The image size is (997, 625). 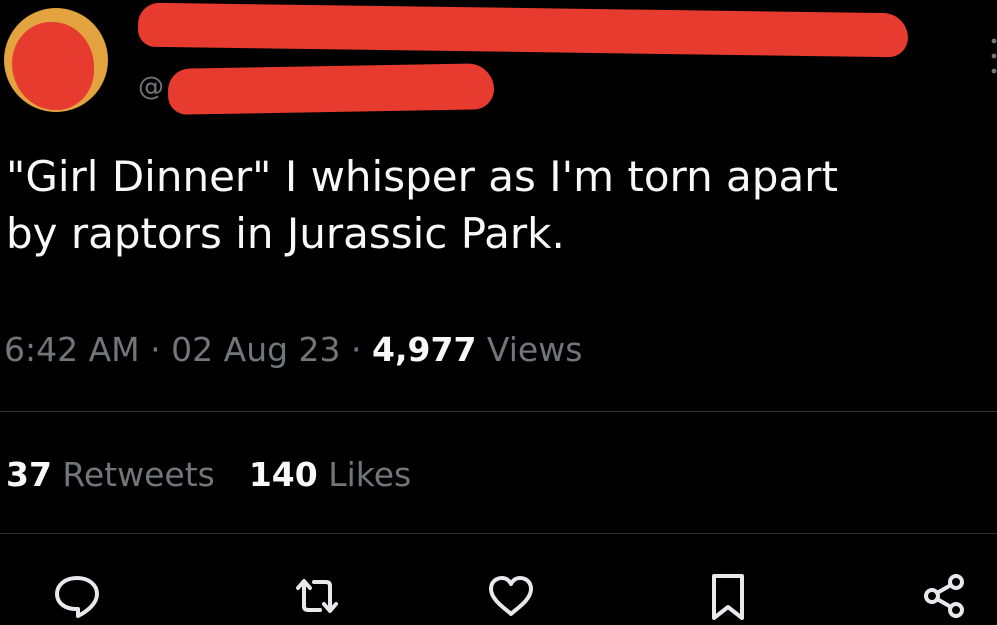 I want to click on share-icon, so click(x=944, y=596).